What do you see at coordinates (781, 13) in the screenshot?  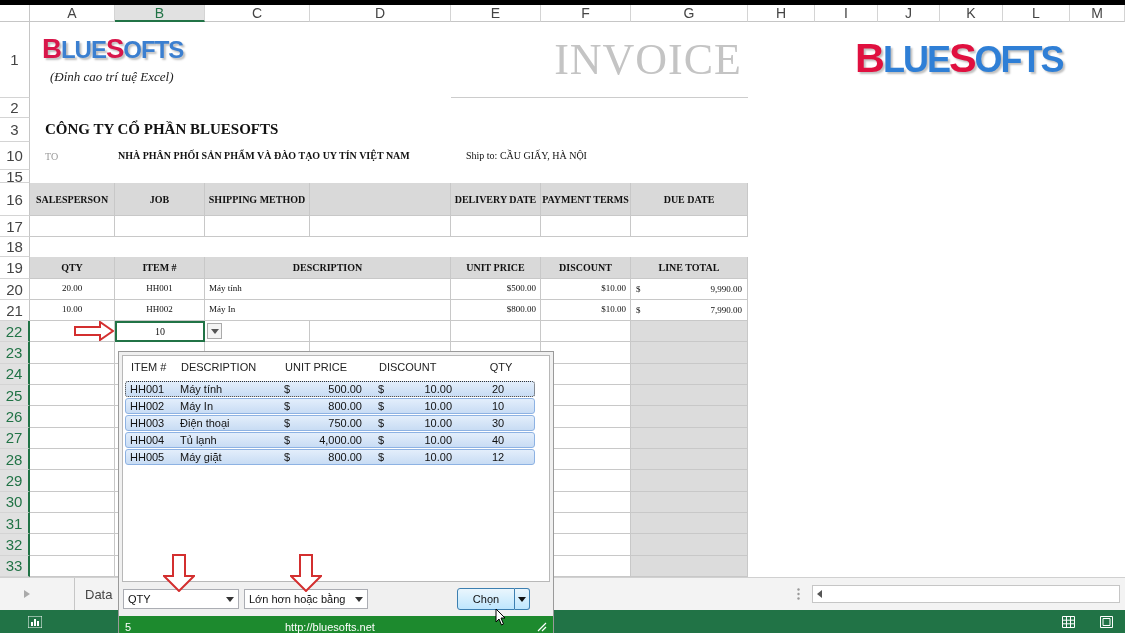 I see `column-header: H` at bounding box center [781, 13].